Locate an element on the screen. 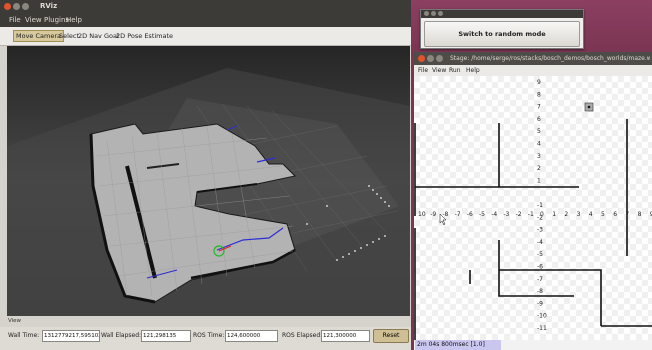 The height and width of the screenshot is (350, 652). y-axis-label: -5 is located at coordinates (540, 254).